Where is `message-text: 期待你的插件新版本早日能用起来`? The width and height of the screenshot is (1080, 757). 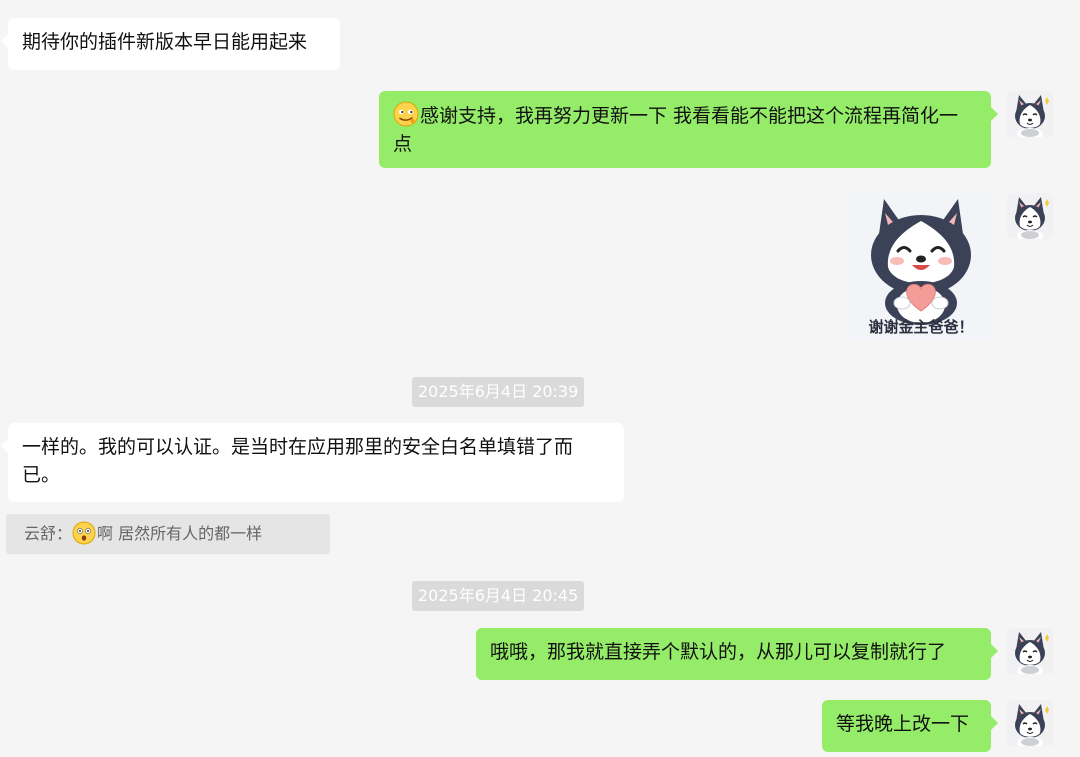 message-text: 期待你的插件新版本早日能用起来 is located at coordinates (165, 42).